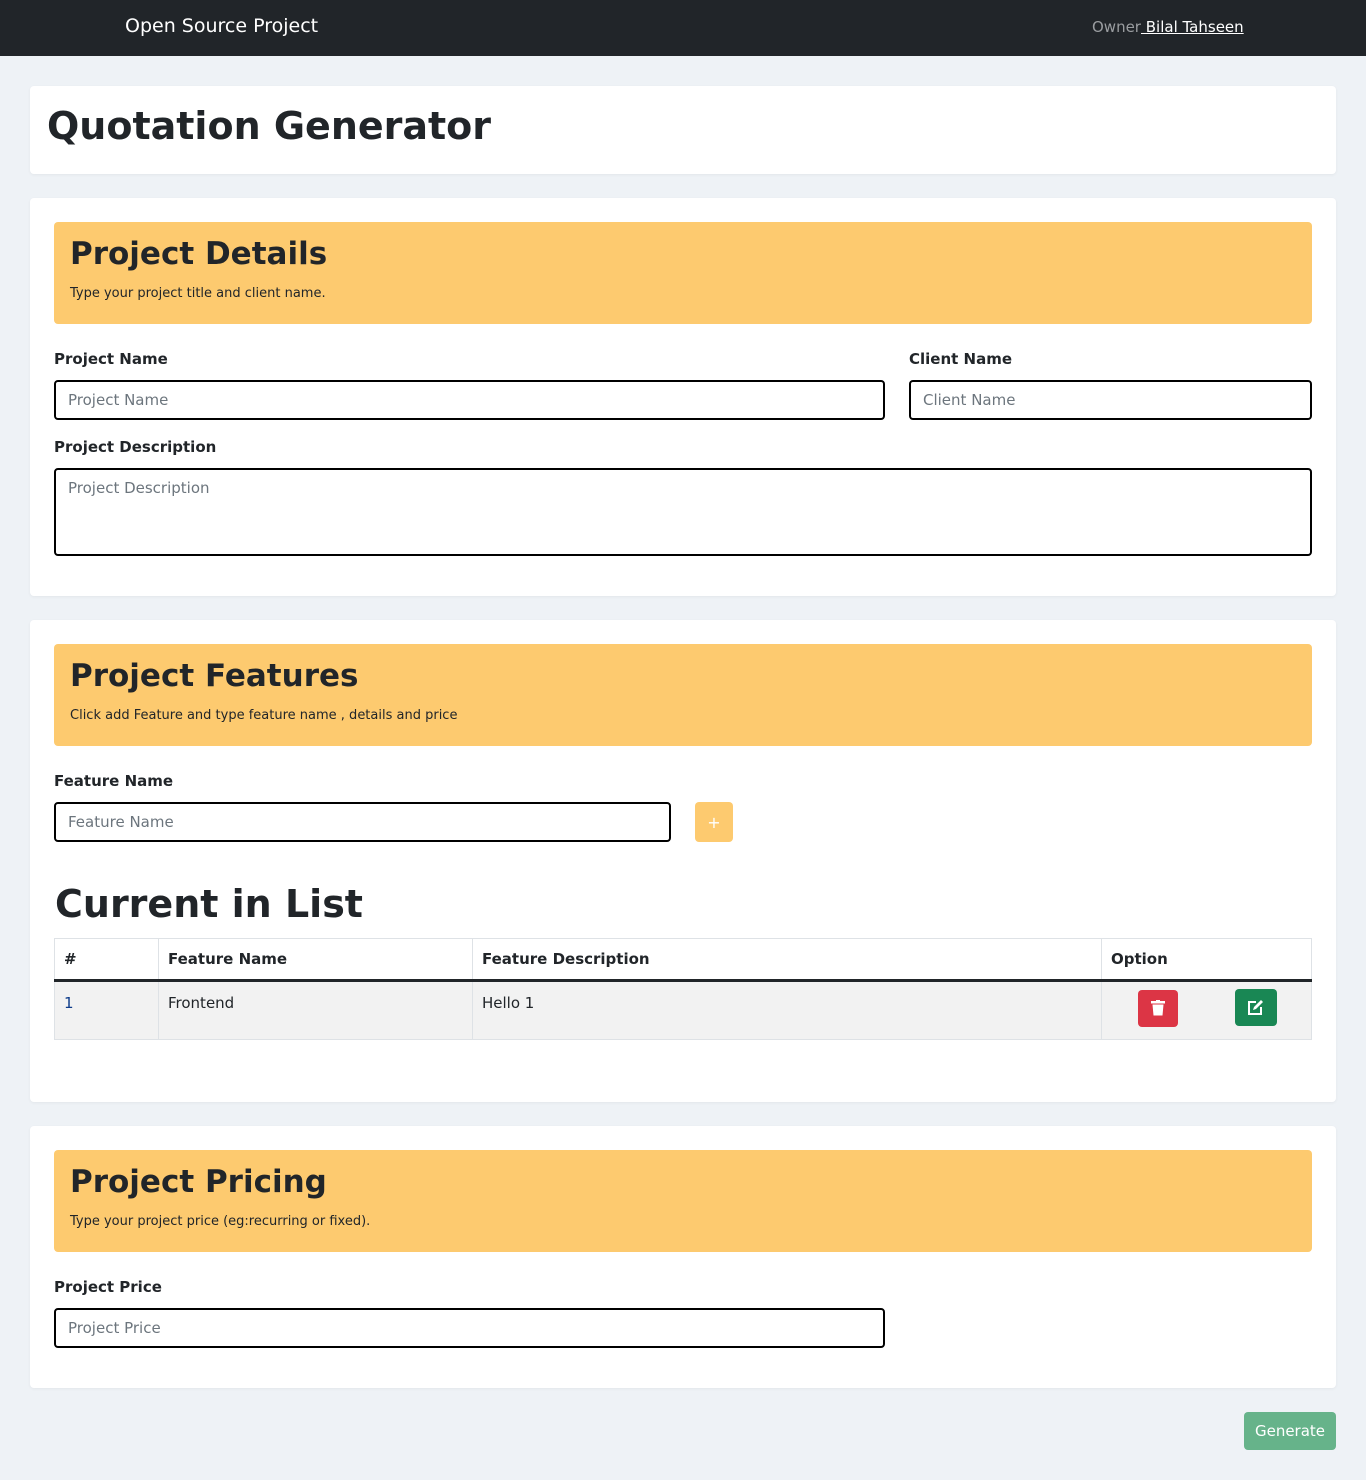  Describe the element at coordinates (362, 822) in the screenshot. I see `feature-name-input: Feature Name` at that location.